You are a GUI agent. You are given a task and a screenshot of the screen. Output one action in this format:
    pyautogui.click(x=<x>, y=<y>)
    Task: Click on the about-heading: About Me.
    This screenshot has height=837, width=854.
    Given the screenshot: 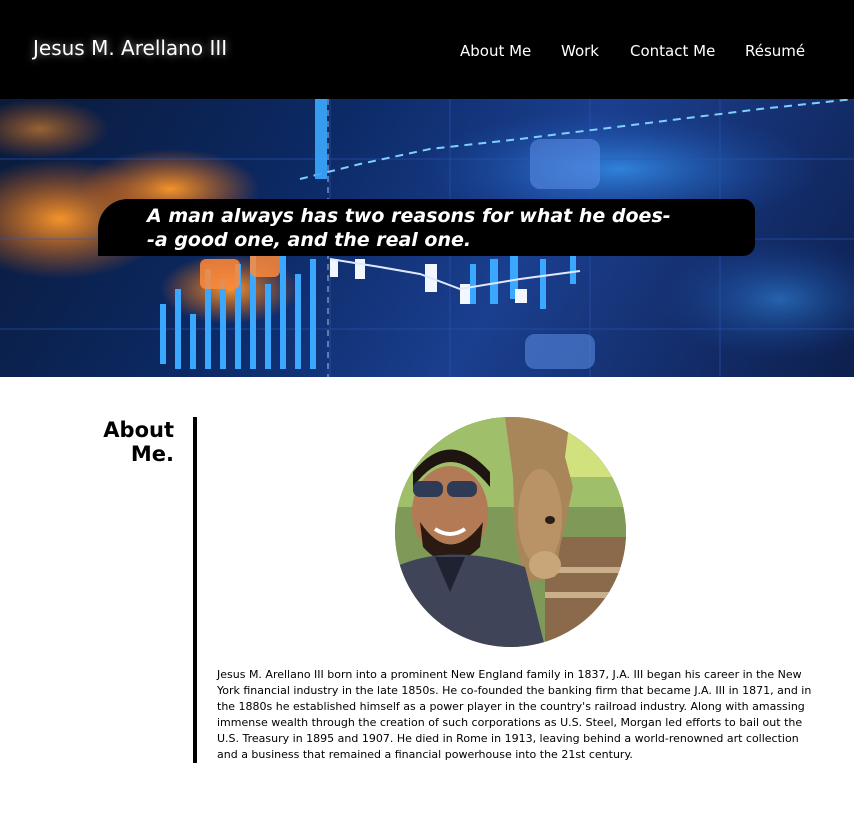 What is the action you would take?
    pyautogui.click(x=117, y=442)
    